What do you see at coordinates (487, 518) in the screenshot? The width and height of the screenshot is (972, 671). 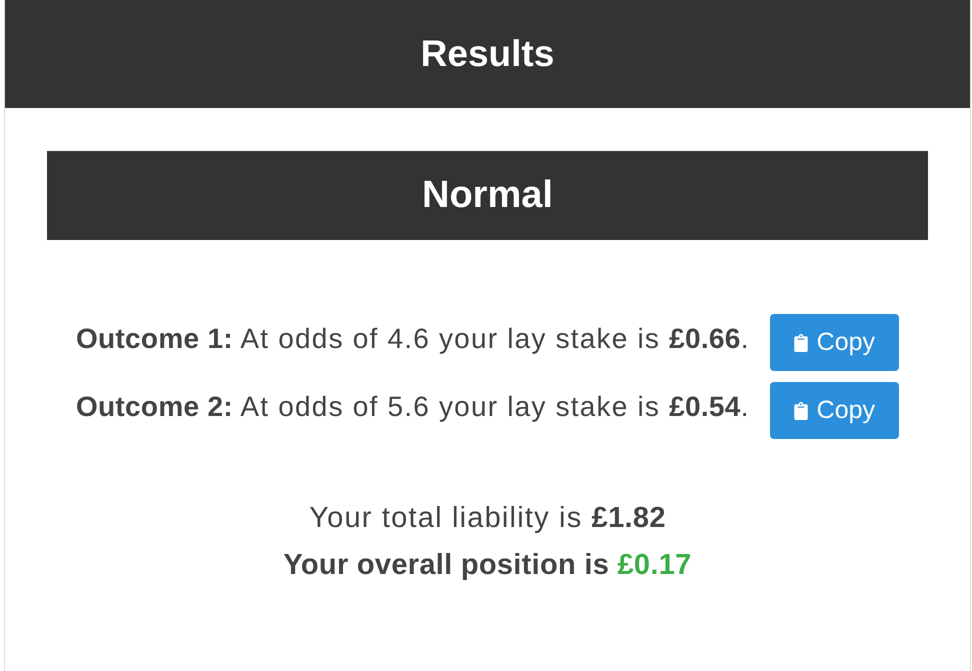 I see `total-liability-text: Your total liability is £1.82` at bounding box center [487, 518].